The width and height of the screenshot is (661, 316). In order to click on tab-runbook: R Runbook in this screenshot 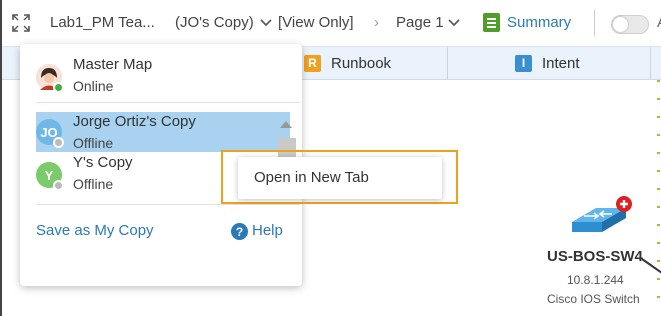, I will do `click(347, 63)`.